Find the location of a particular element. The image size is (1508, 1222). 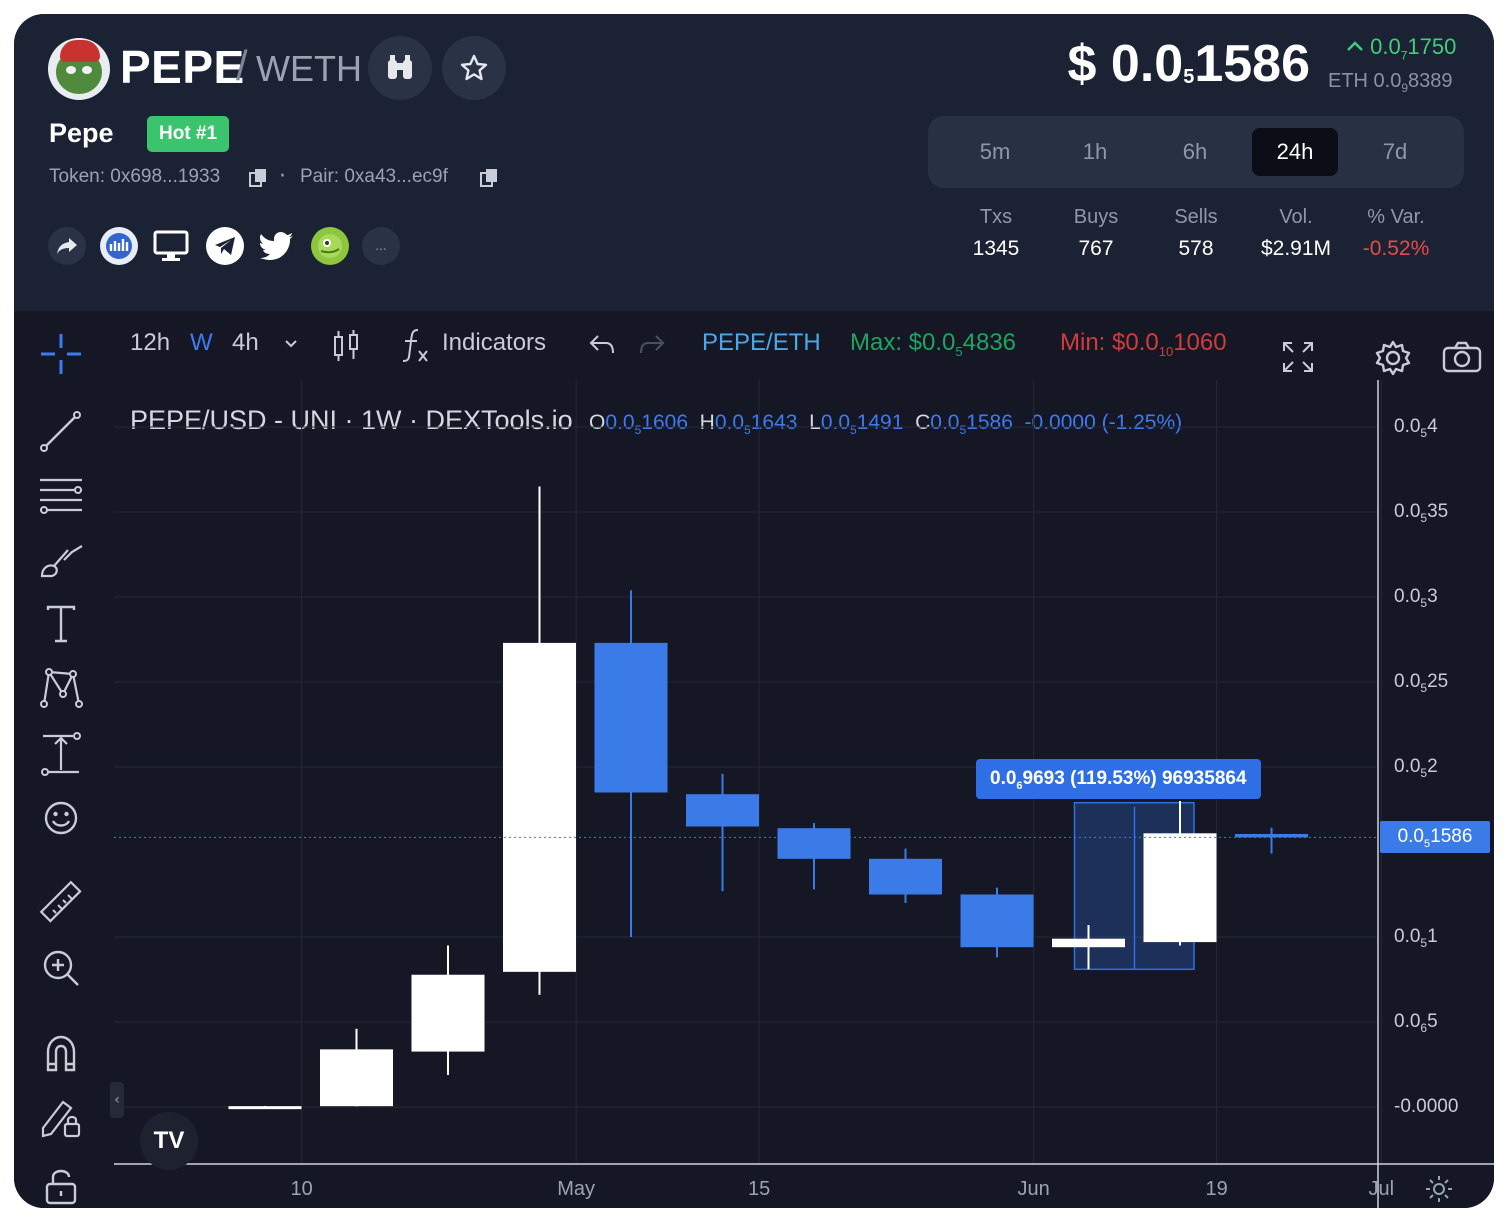

tradingview-logo: TV is located at coordinates (169, 1141).